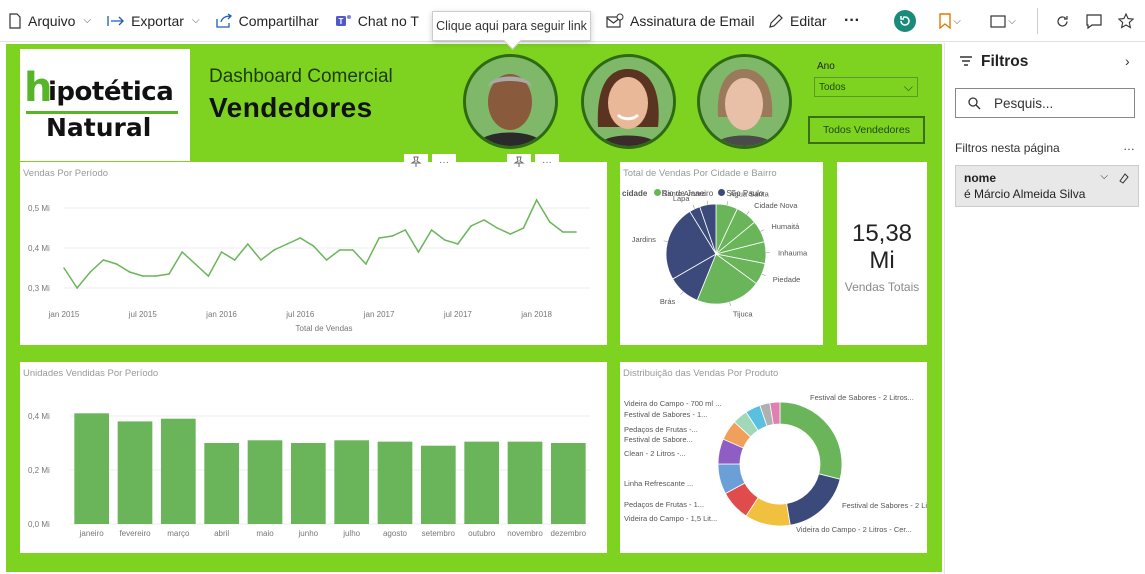 The image size is (1145, 574). What do you see at coordinates (1037, 21) in the screenshot?
I see `toolbar-divider` at bounding box center [1037, 21].